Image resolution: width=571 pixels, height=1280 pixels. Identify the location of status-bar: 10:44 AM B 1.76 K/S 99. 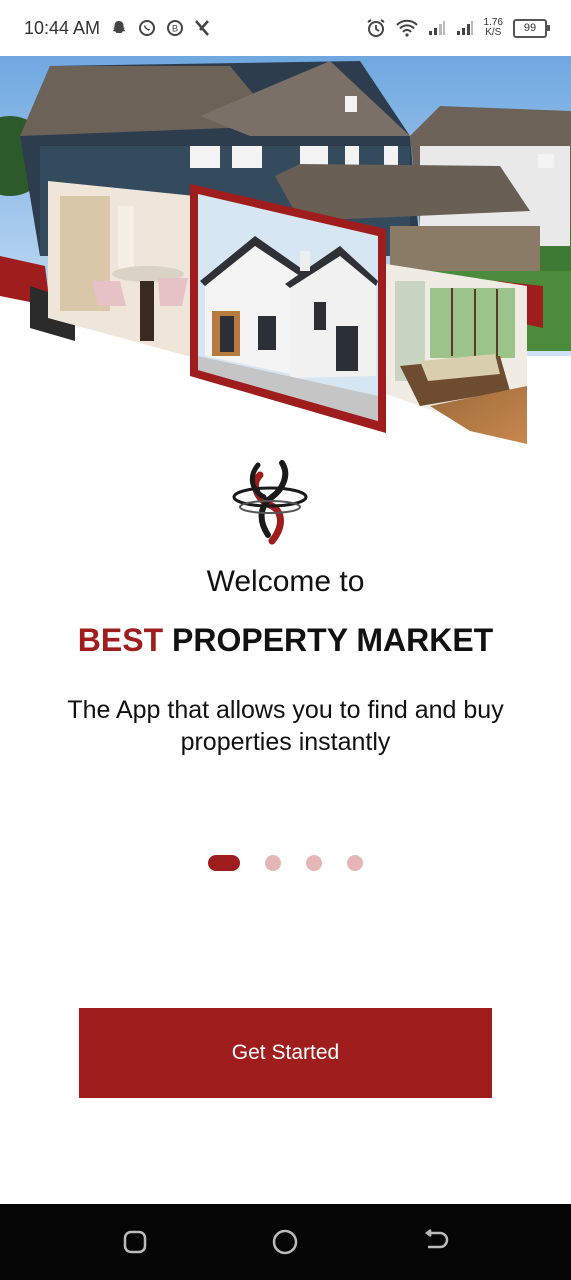
(285, 28).